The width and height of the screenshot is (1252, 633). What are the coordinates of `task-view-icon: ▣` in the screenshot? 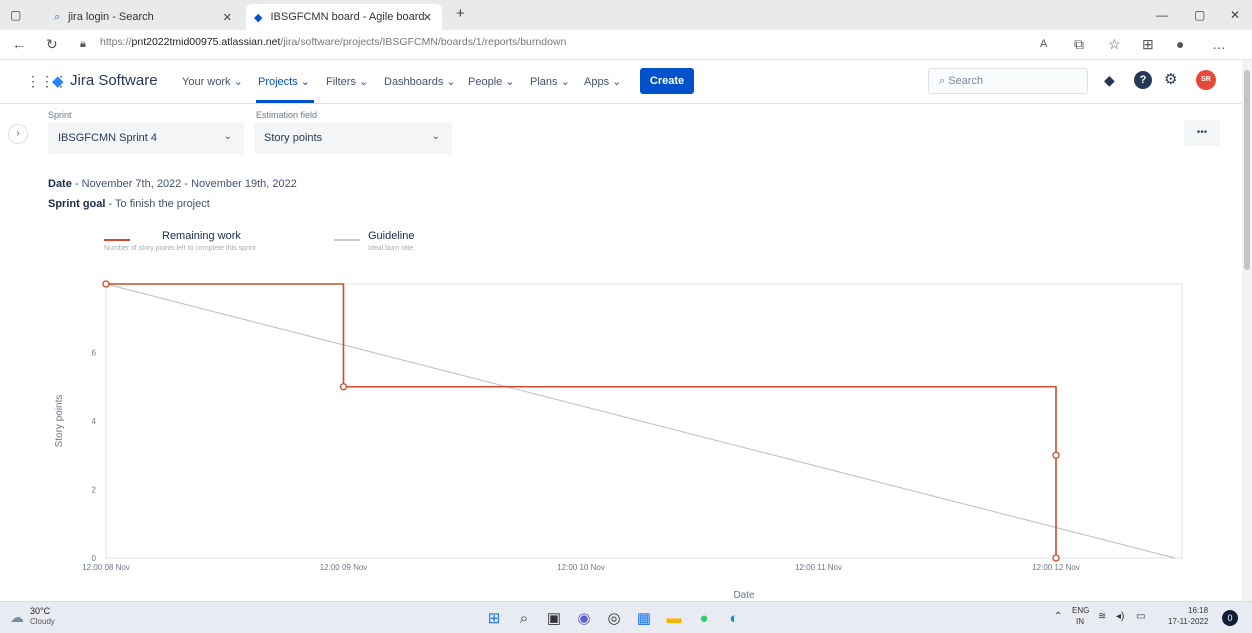 It's located at (554, 618).